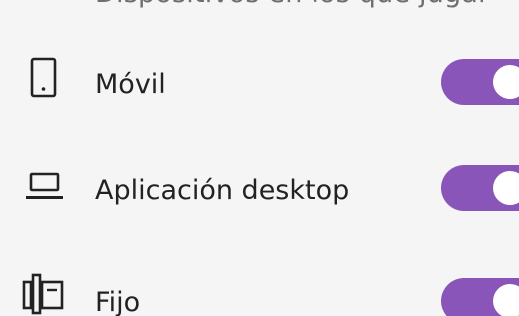  I want to click on setting-label-desktop-app: Aplicación desktop, so click(222, 190).